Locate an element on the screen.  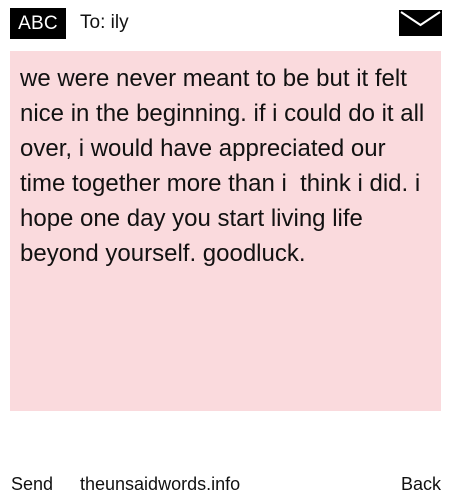
footer-bar: Send theunsaidwords.info Back is located at coordinates (225, 484).